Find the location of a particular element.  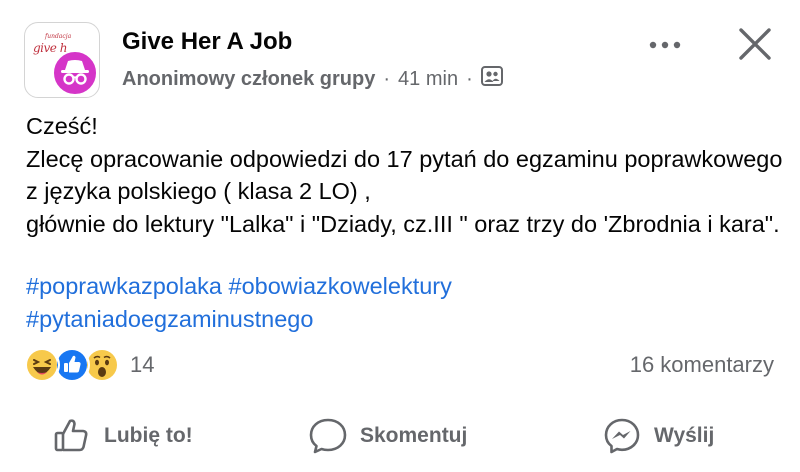

author-name: Anonimowy członek grupy is located at coordinates (248, 79).